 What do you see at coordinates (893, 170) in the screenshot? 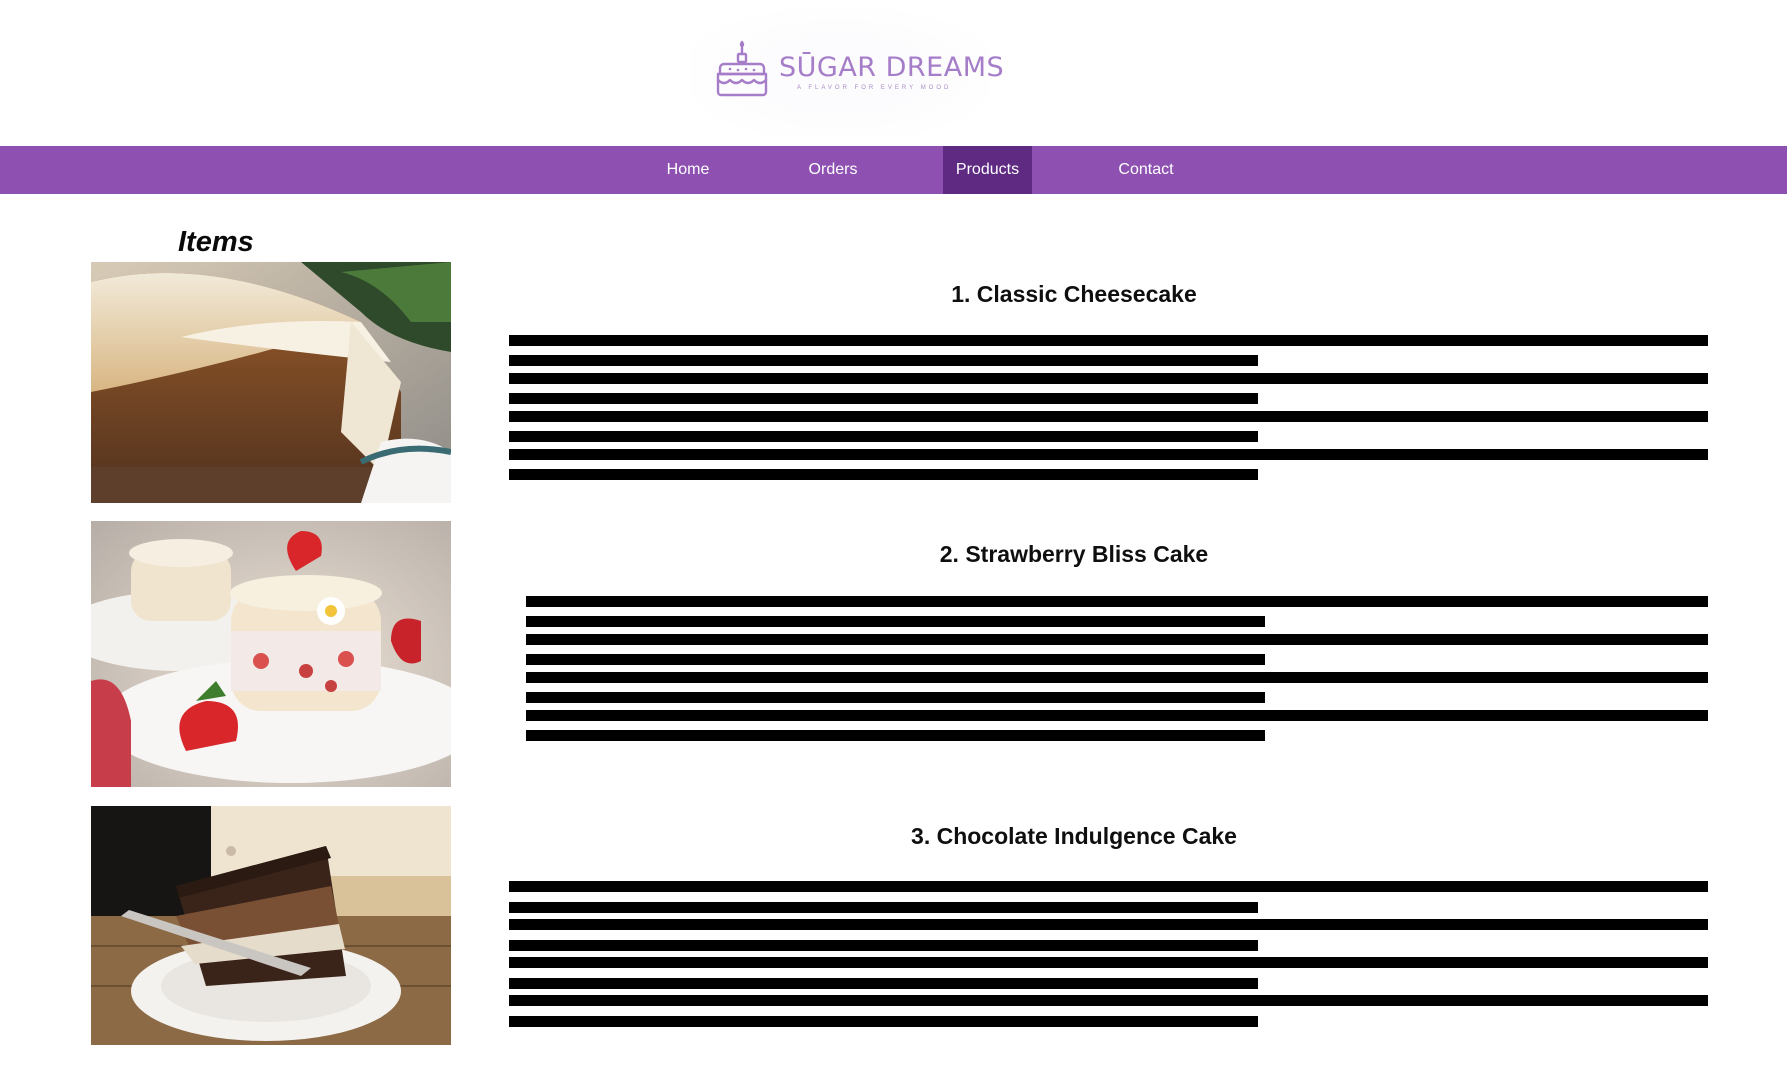
I see `main-nav: Home Orders Products Contact` at bounding box center [893, 170].